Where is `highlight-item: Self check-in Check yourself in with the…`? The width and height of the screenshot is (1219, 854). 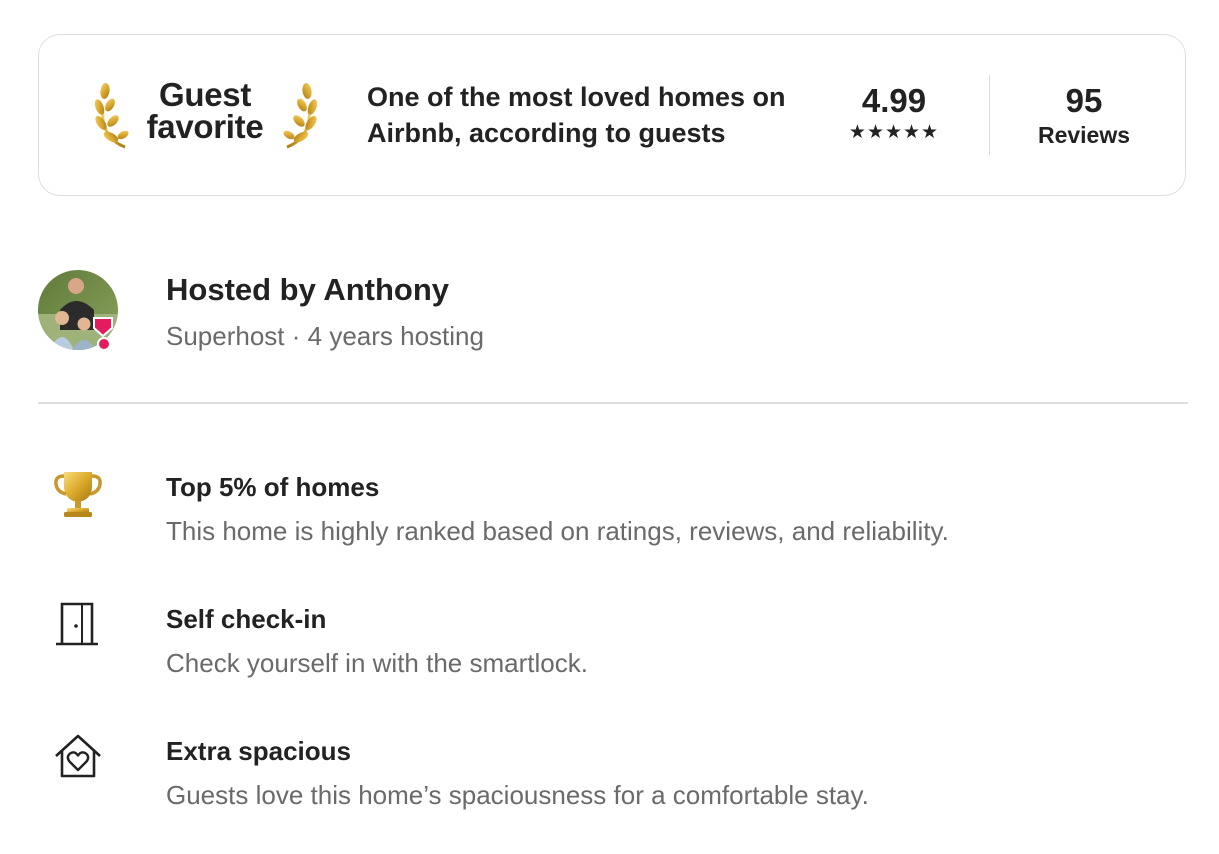
highlight-item: Self check-in Check yourself in with the… is located at coordinates (613, 647).